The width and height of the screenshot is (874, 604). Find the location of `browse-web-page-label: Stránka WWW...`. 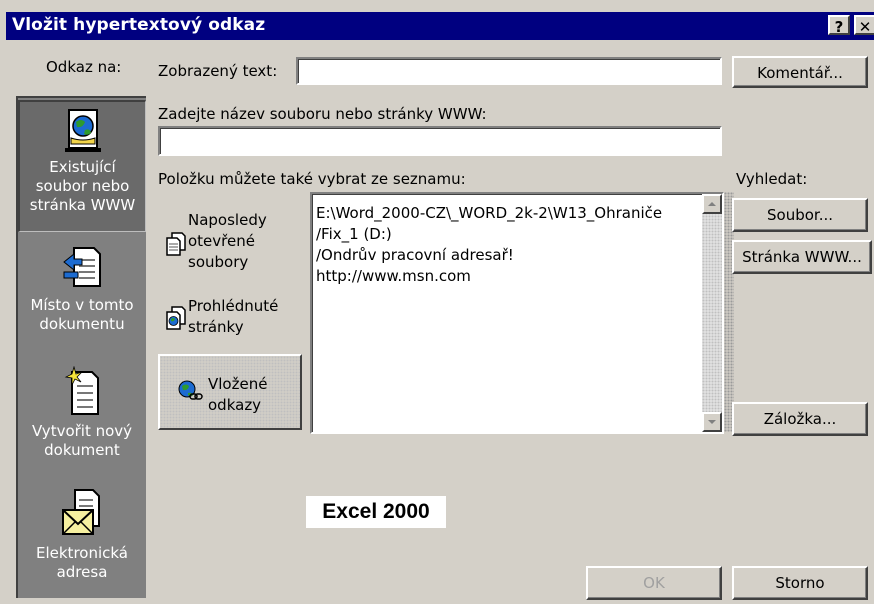

browse-web-page-label: Stránka WWW... is located at coordinates (802, 257).